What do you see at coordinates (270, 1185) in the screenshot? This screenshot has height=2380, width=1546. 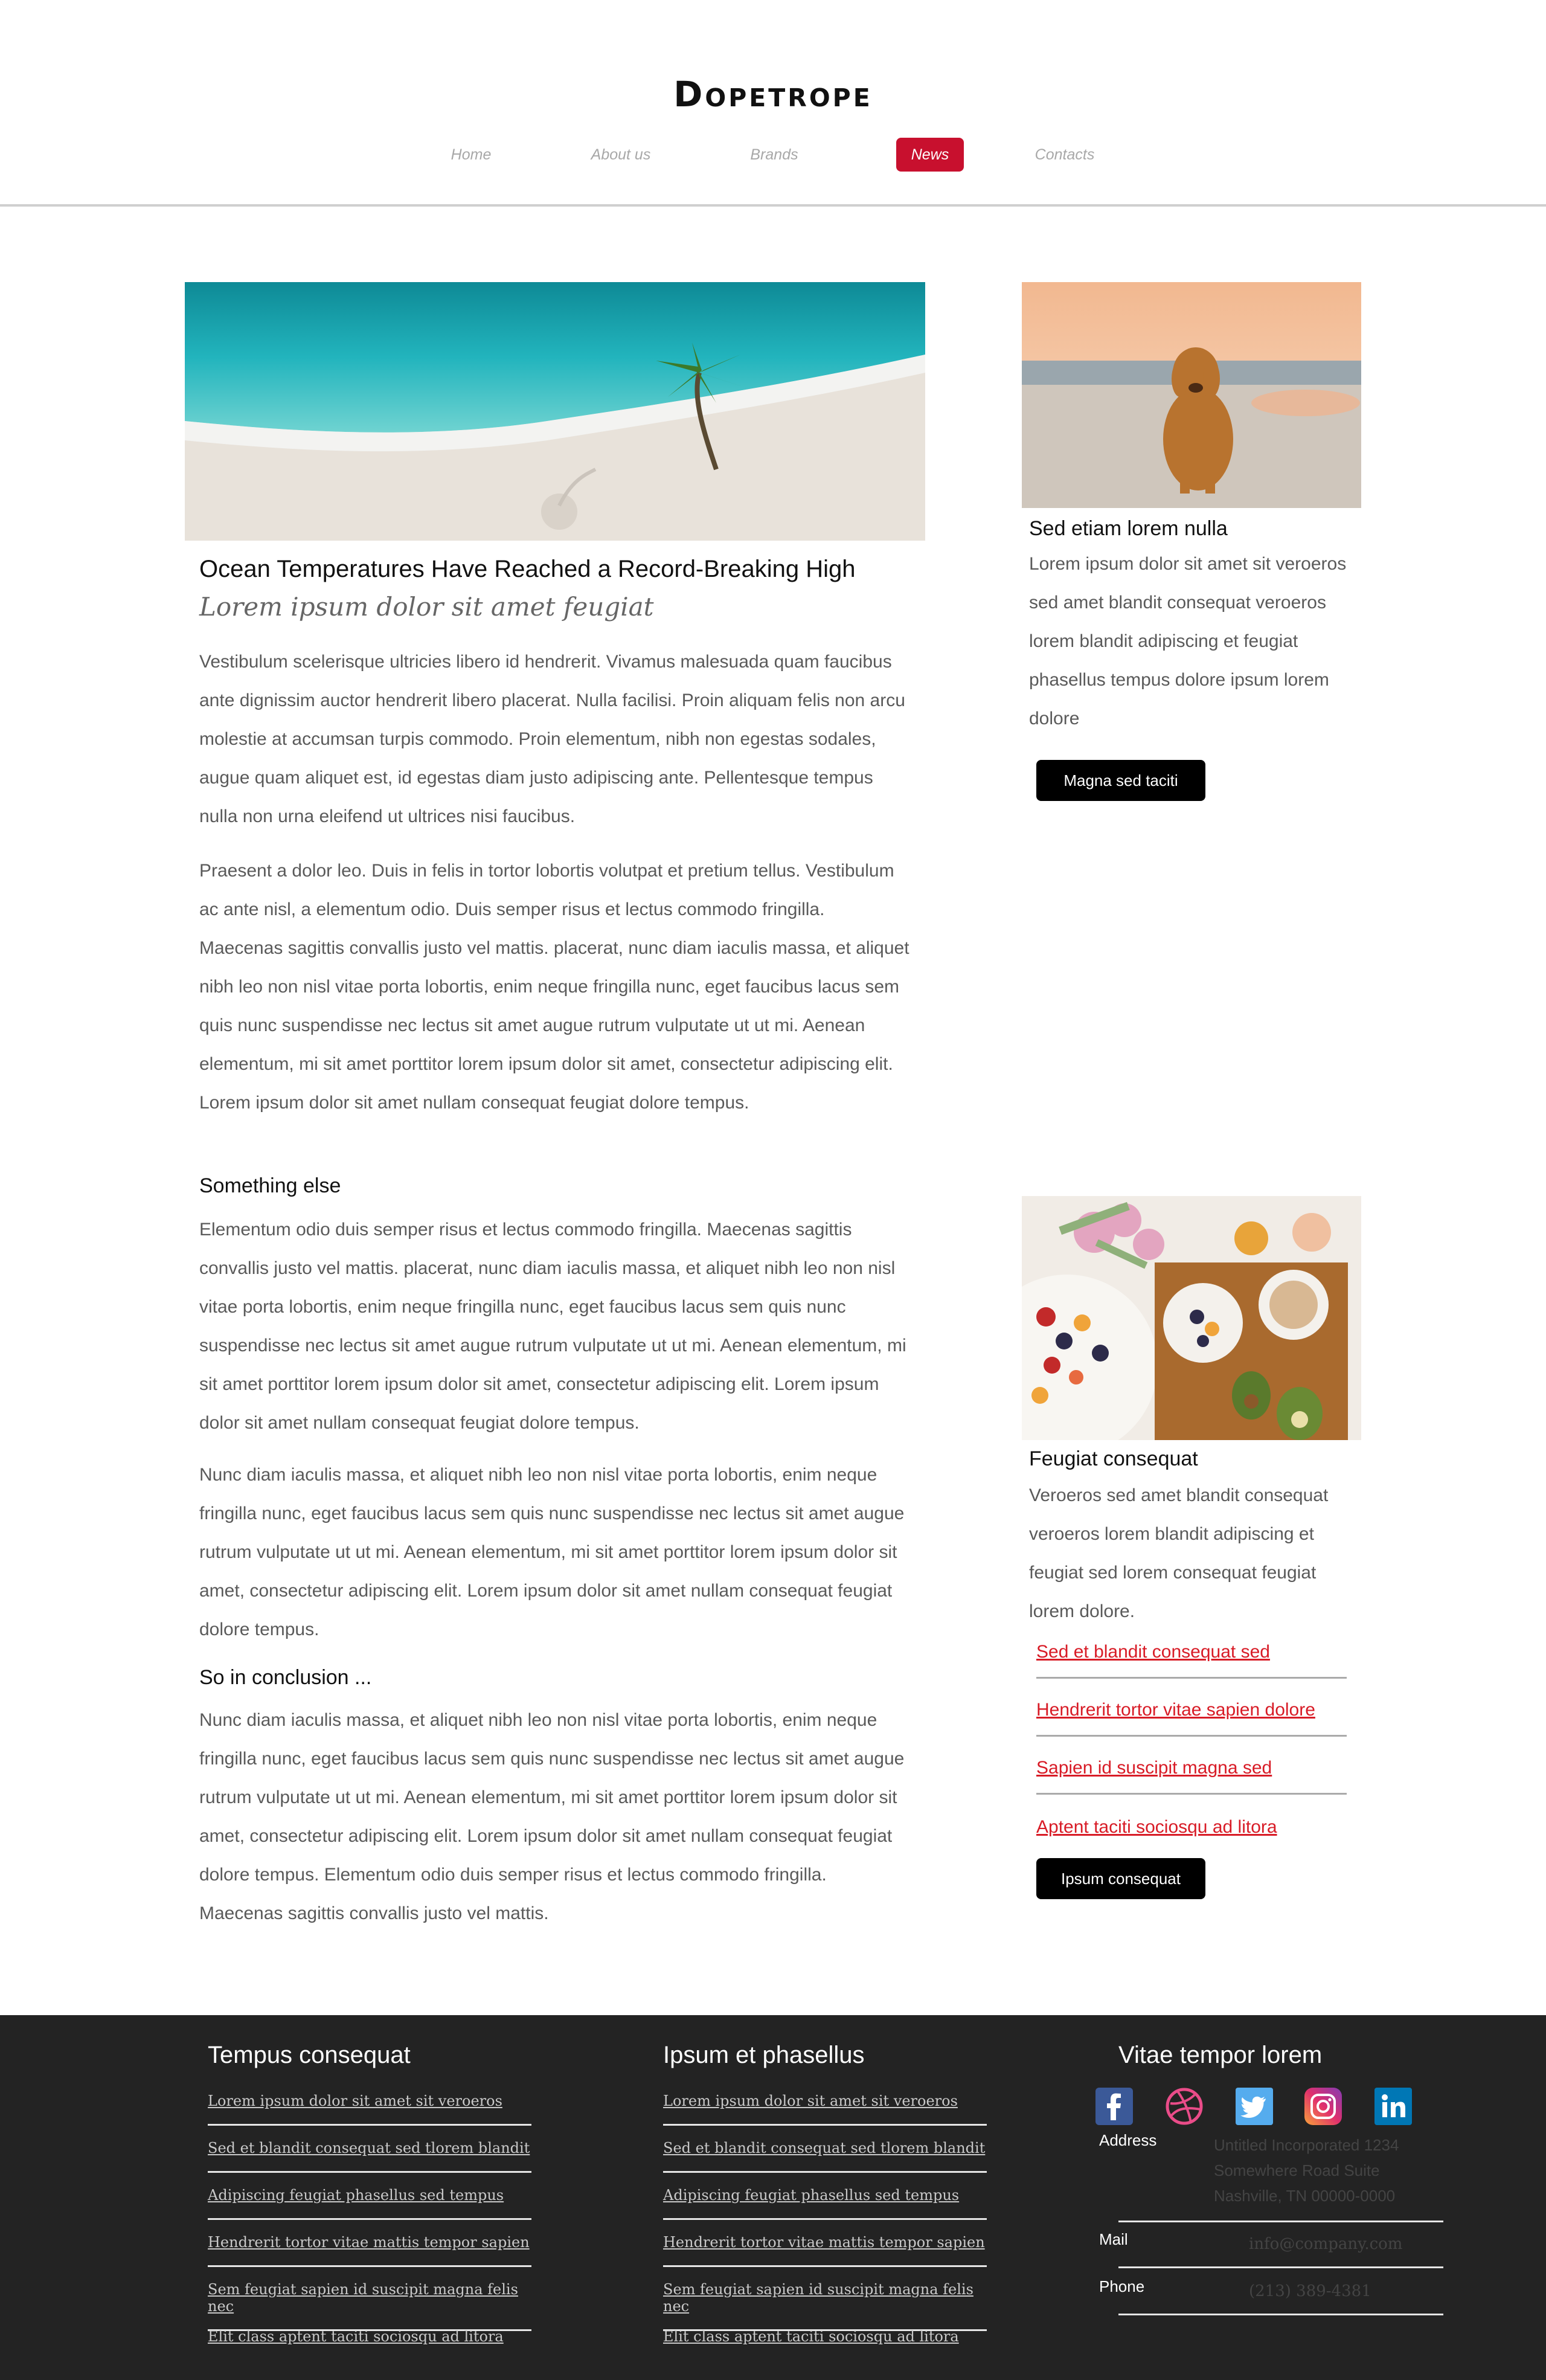 I see `article-heading-something-else: Something else` at bounding box center [270, 1185].